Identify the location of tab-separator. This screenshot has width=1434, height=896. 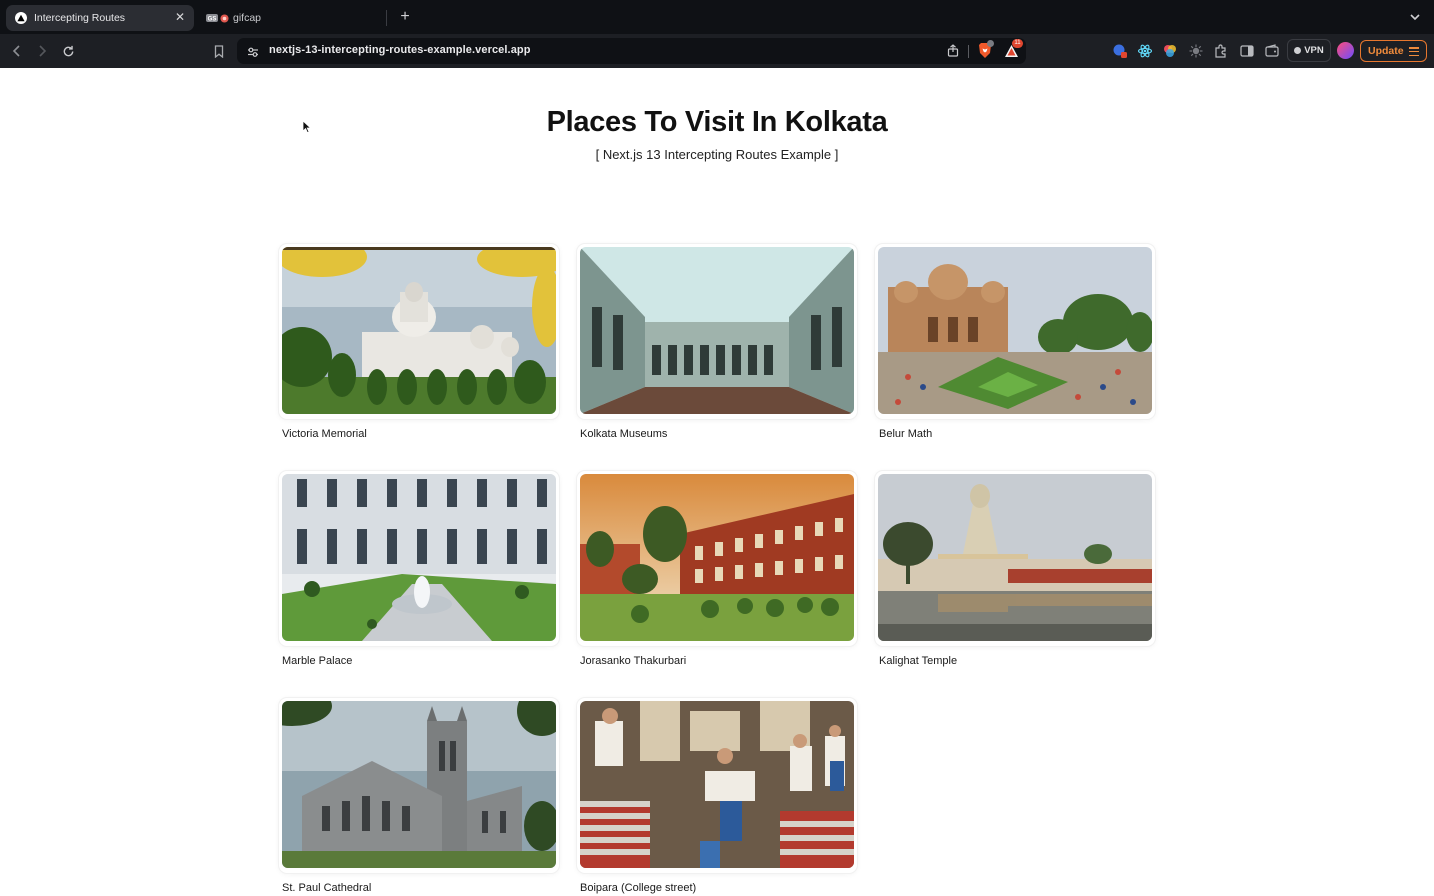
(386, 18).